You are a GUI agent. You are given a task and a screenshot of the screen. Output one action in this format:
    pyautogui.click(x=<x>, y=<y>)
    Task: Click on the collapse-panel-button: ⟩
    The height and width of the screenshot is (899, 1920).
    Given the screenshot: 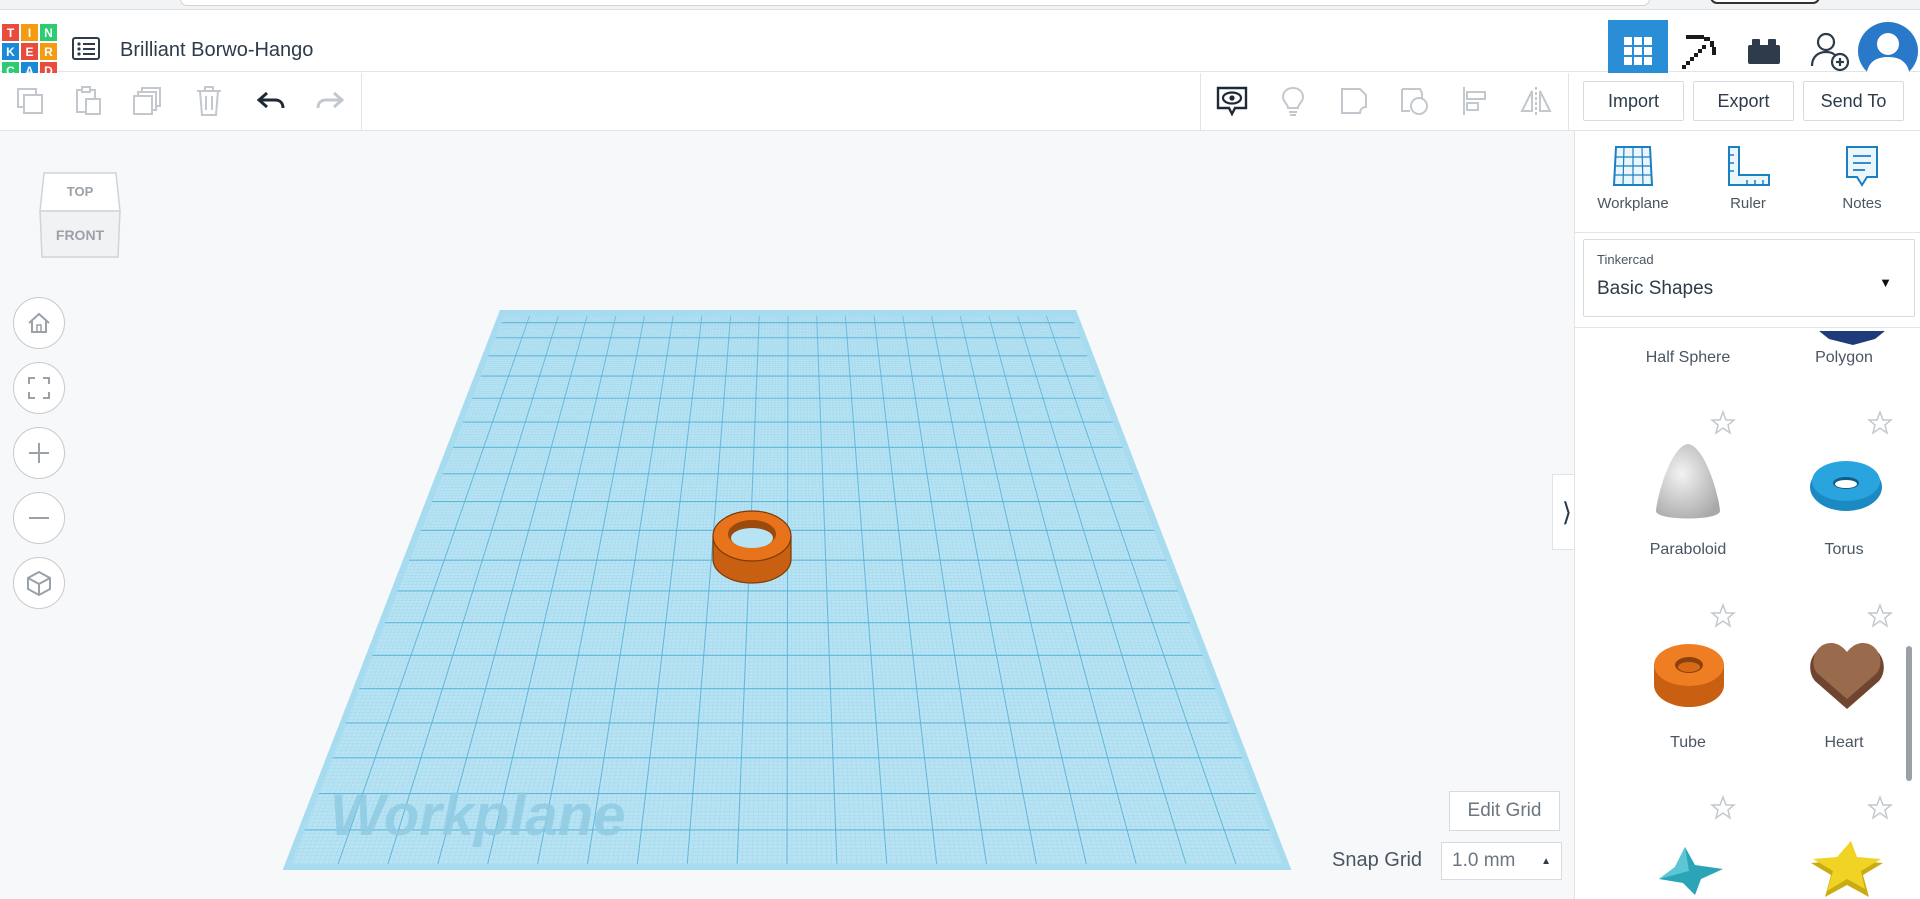 What is the action you would take?
    pyautogui.click(x=1563, y=512)
    